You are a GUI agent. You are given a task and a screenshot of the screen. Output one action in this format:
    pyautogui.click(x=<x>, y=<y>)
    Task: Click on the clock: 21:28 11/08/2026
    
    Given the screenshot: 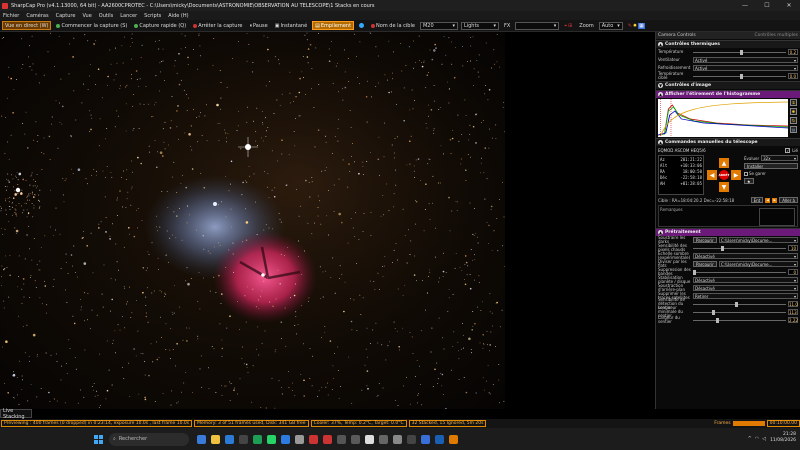 What is the action you would take?
    pyautogui.click(x=783, y=438)
    